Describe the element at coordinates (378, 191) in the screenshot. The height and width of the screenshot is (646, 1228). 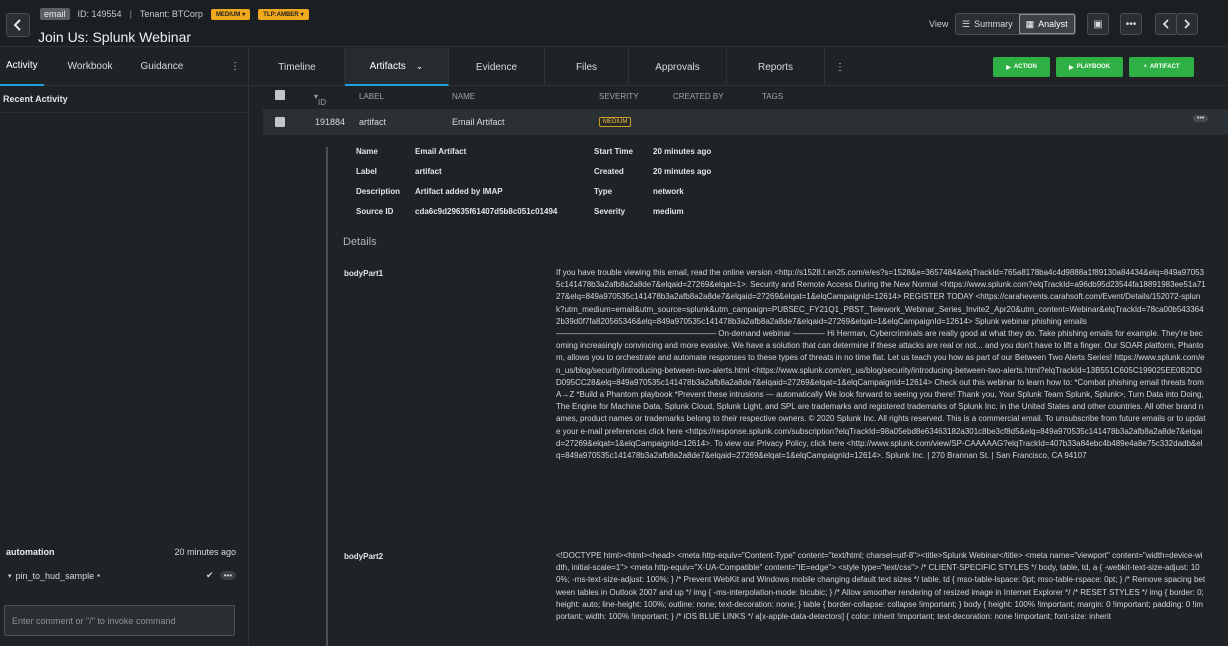
I see `detail-description-key: Description` at that location.